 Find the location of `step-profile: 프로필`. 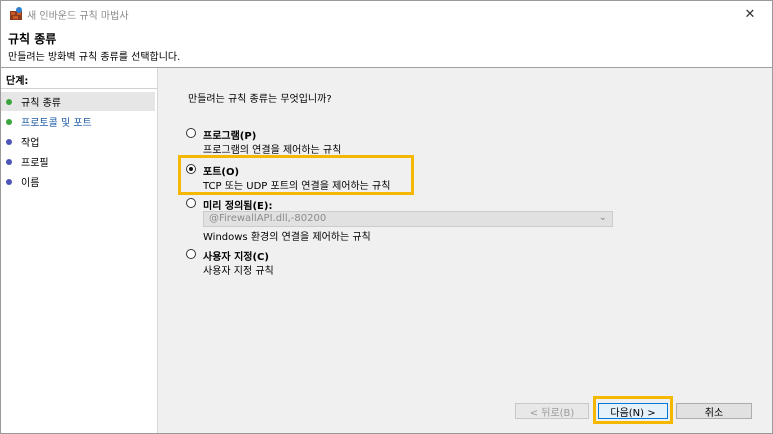

step-profile: 프로필 is located at coordinates (78, 161).